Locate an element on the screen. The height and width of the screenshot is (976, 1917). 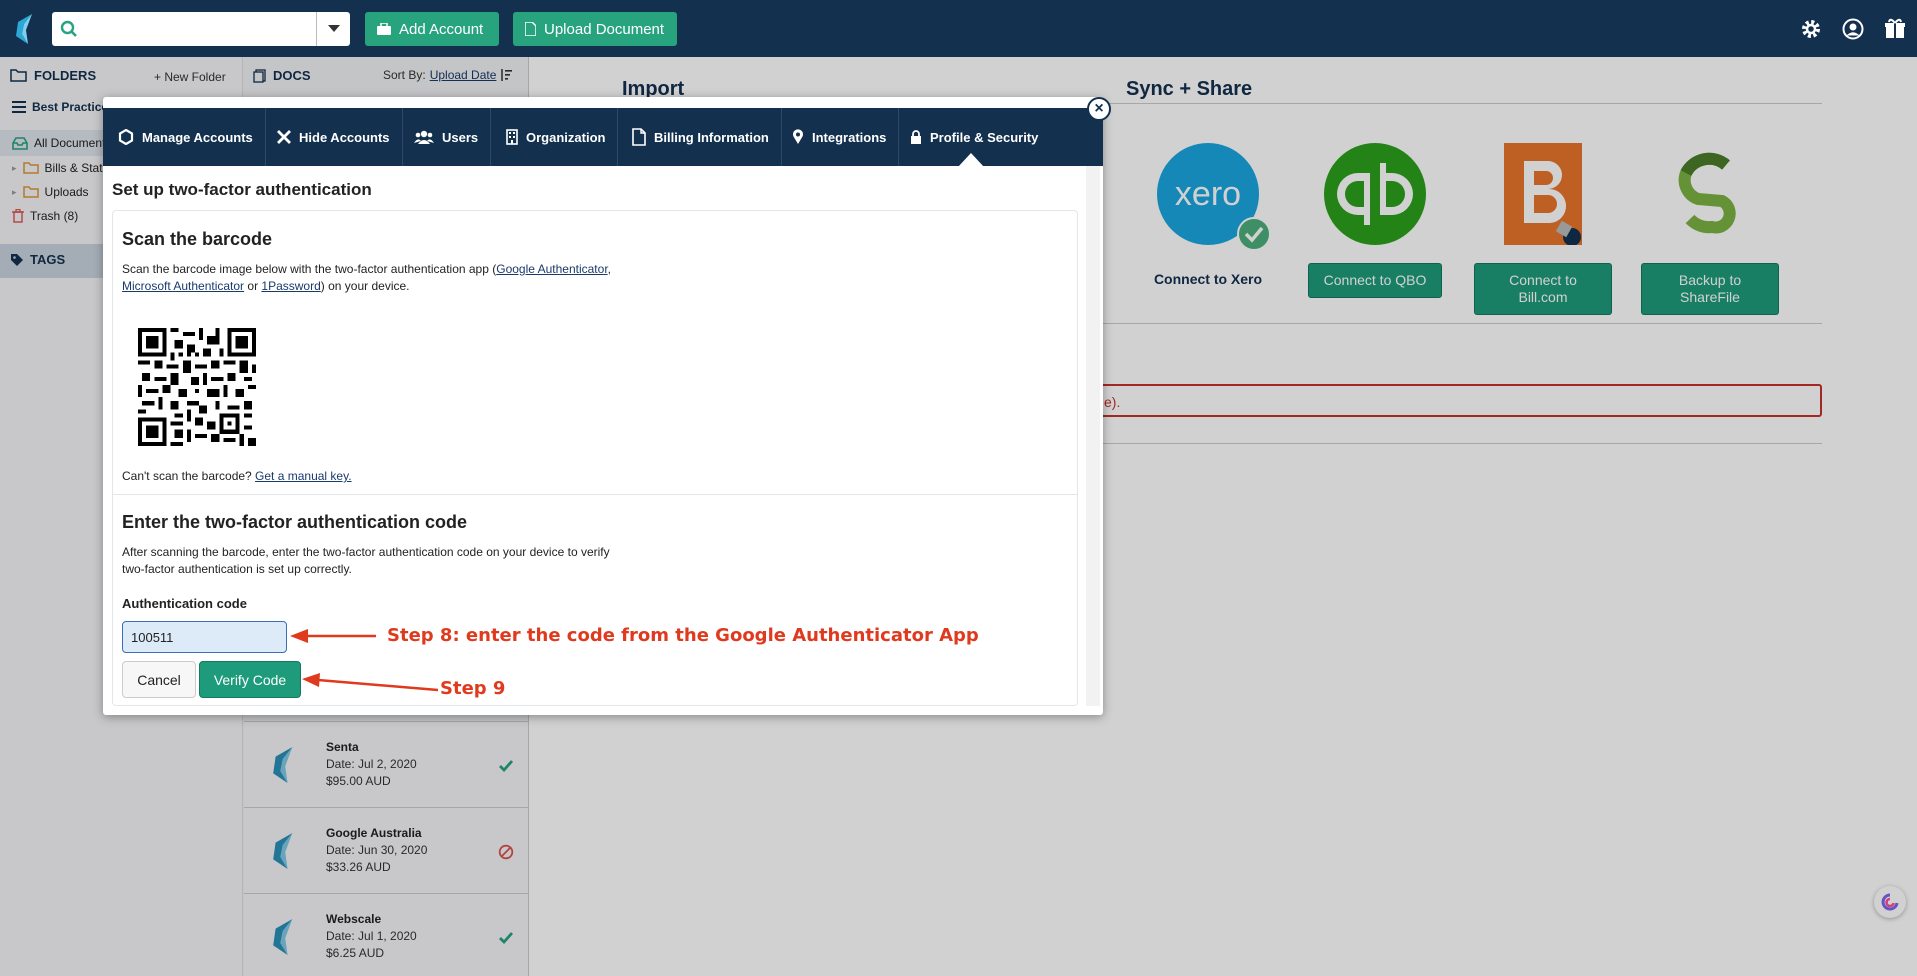
close-modal-button: × is located at coordinates (1099, 109).